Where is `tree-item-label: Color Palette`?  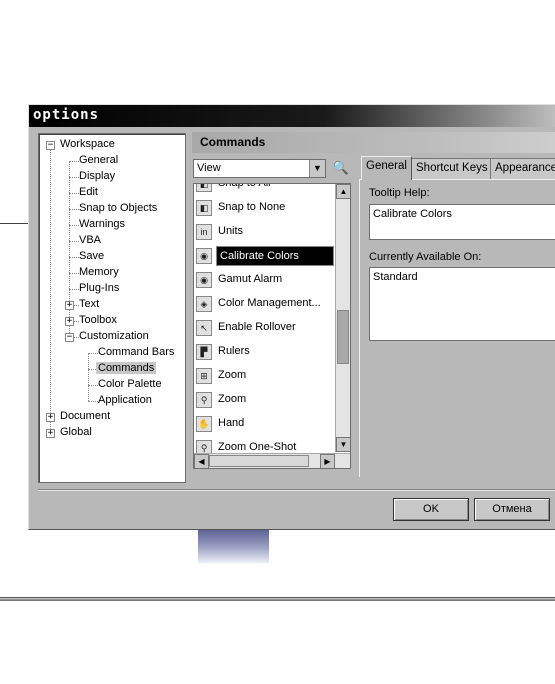
tree-item-label: Color Palette is located at coordinates (130, 384).